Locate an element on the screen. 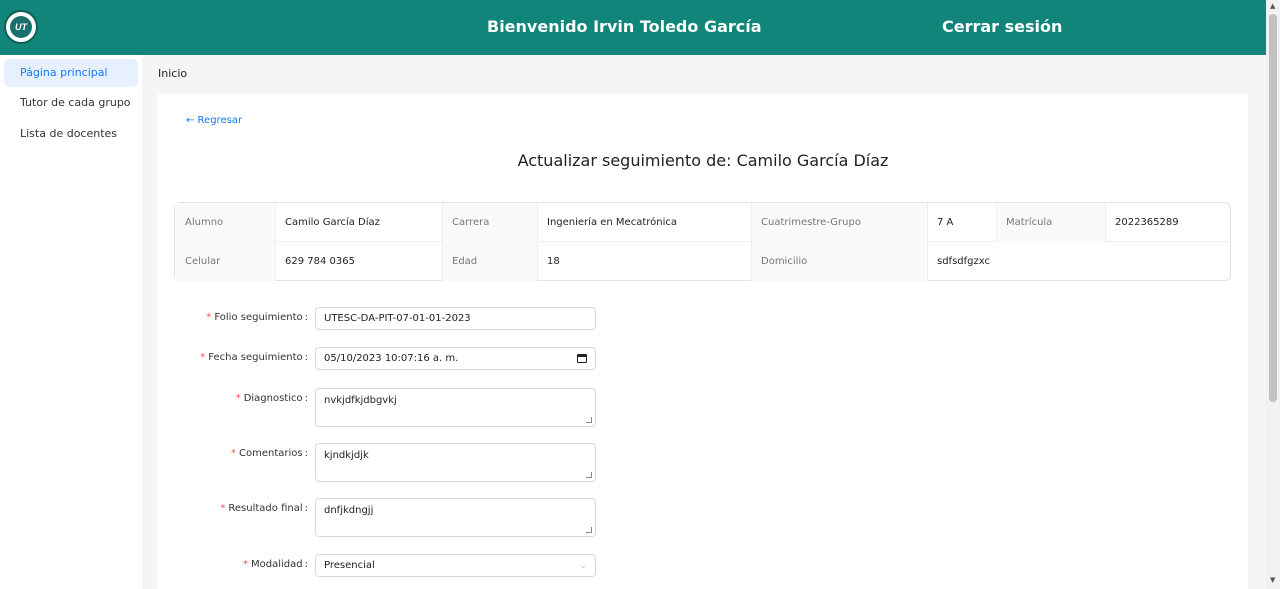 This screenshot has height=589, width=1280. scrollbar-thumb is located at coordinates (1273, 208).